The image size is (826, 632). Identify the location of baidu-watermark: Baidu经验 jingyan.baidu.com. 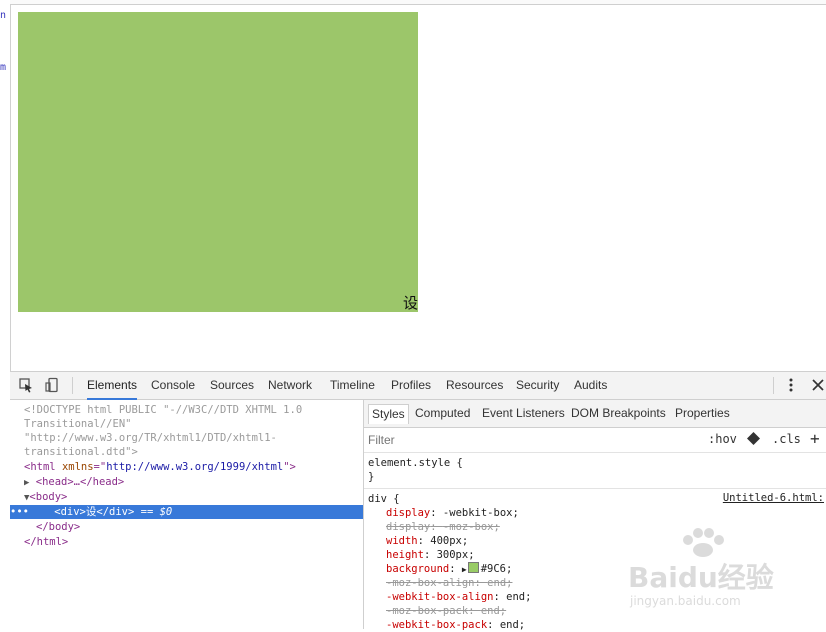
(703, 569).